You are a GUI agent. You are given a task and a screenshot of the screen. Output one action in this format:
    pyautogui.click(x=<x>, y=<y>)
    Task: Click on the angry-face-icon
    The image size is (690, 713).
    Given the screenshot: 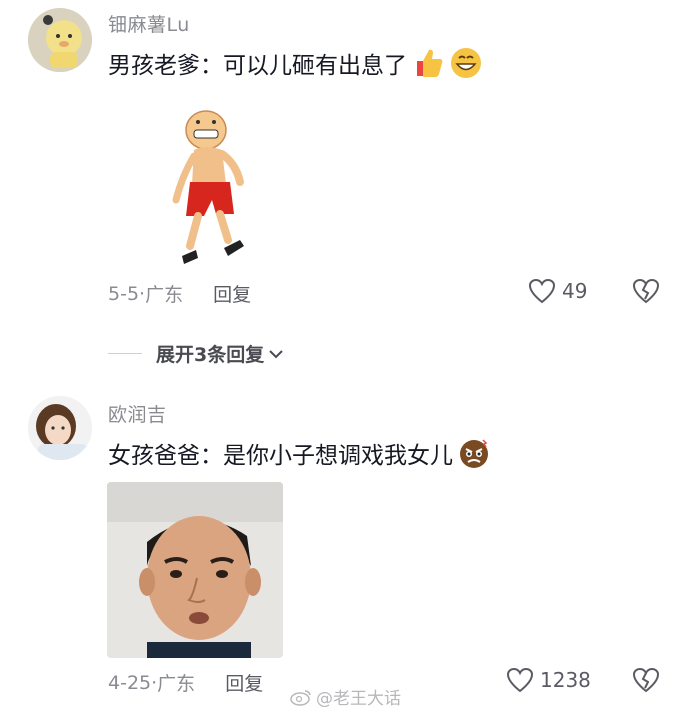 What is the action you would take?
    pyautogui.click(x=474, y=453)
    